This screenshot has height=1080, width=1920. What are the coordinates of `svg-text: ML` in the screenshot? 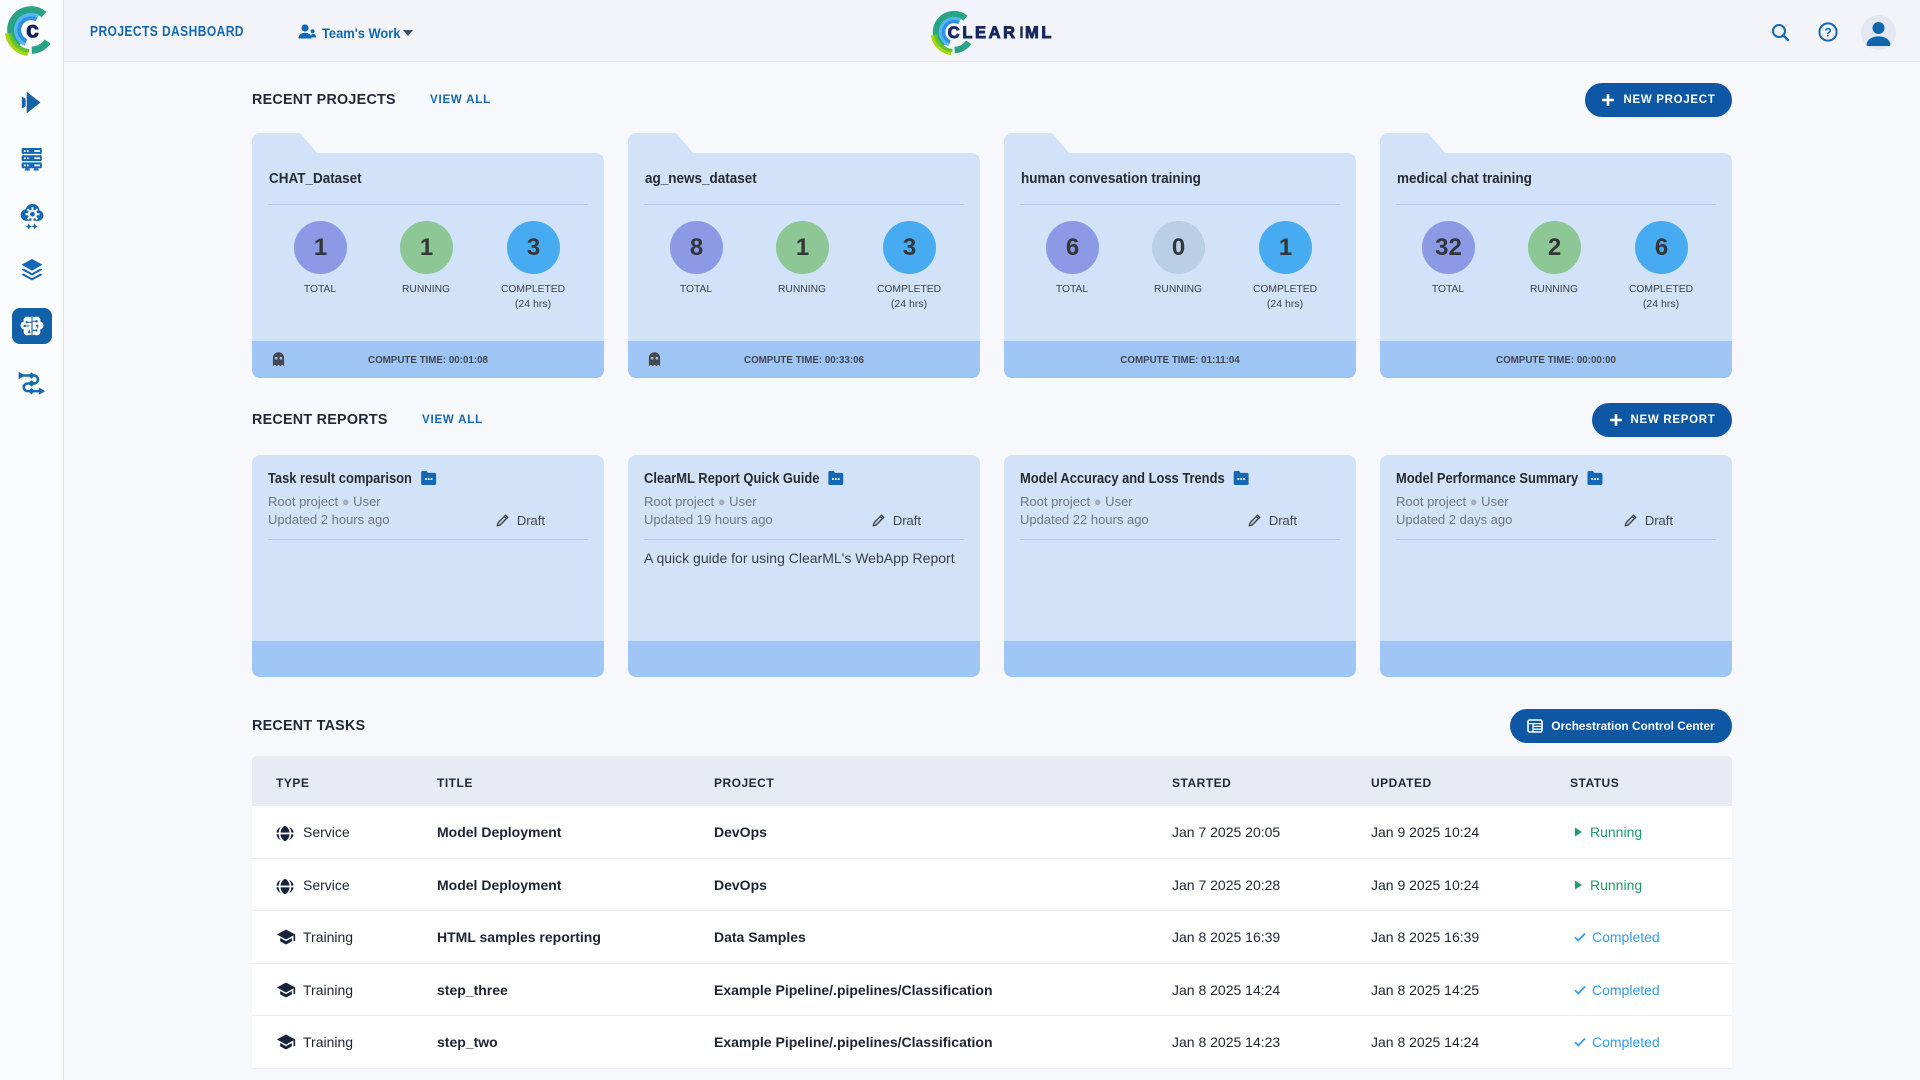 It's located at (1039, 33).